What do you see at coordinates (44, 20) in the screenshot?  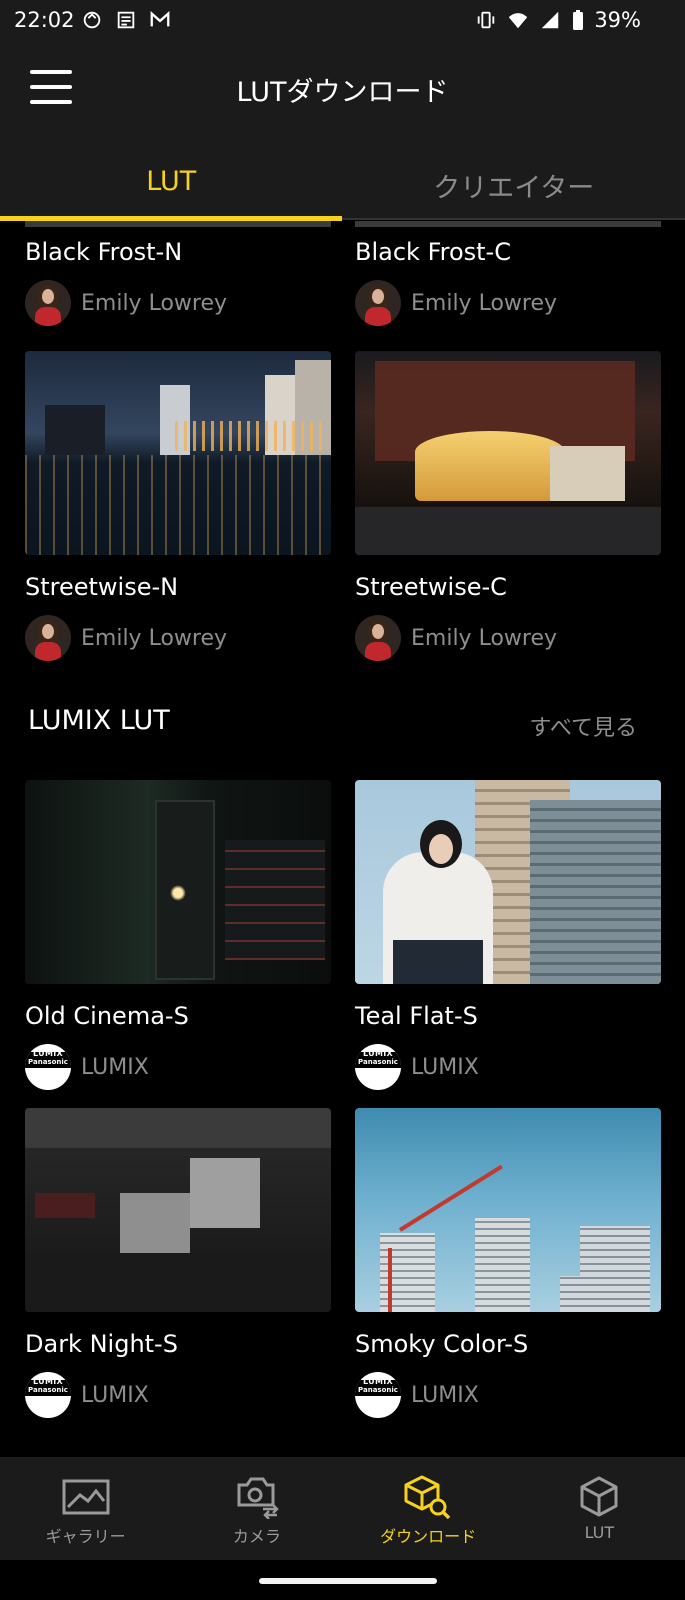 I see `status-time: 22:02` at bounding box center [44, 20].